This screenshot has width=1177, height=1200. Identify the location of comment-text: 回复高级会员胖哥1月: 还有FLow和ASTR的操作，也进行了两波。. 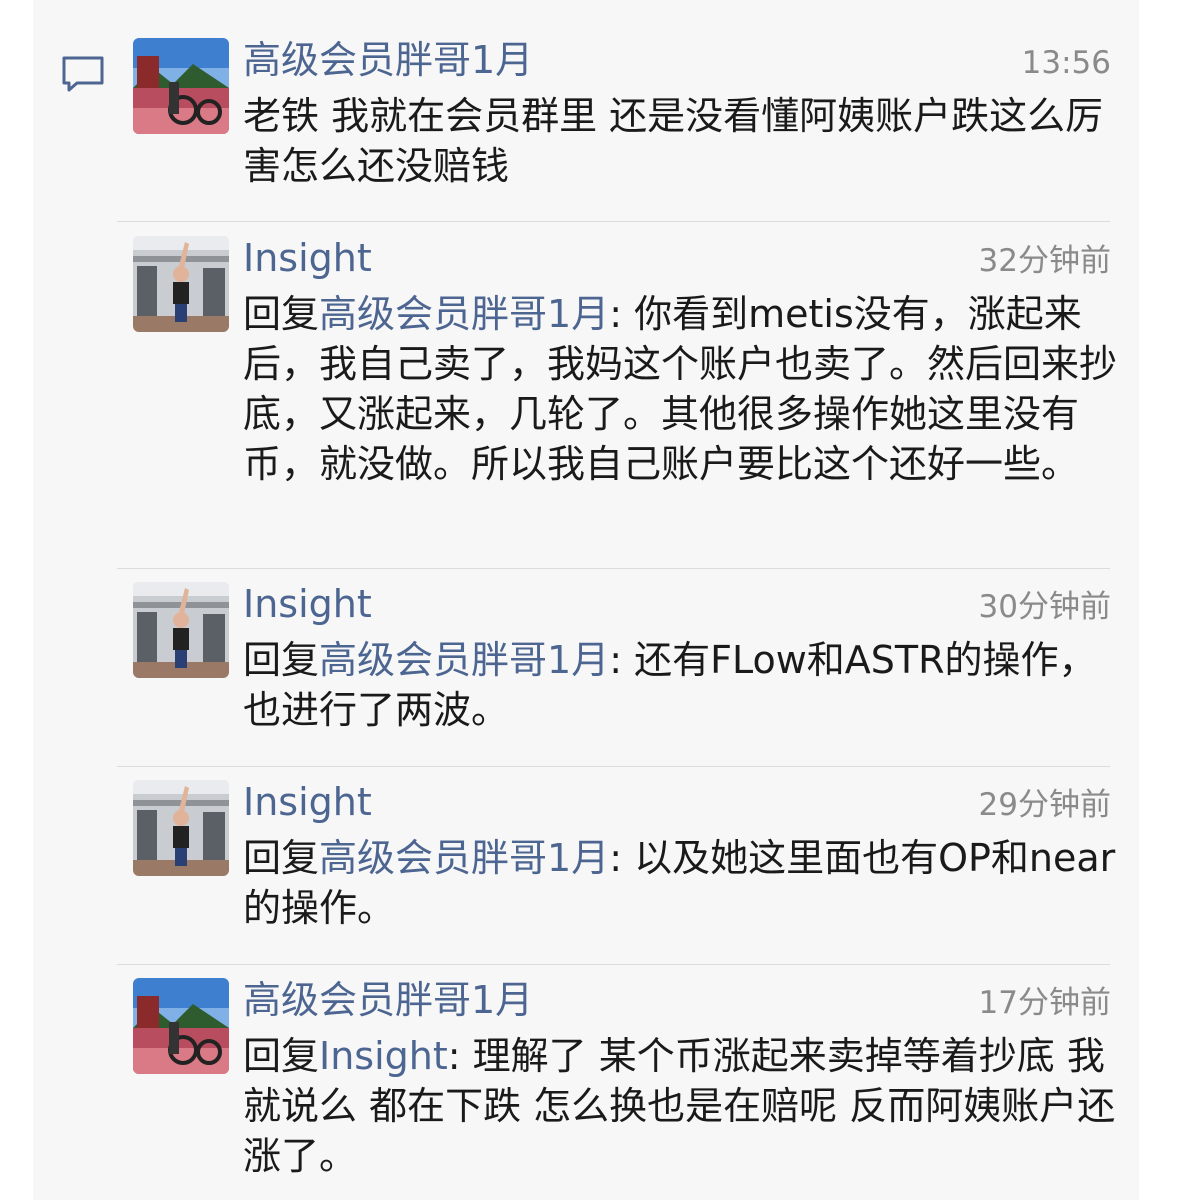
(682, 685).